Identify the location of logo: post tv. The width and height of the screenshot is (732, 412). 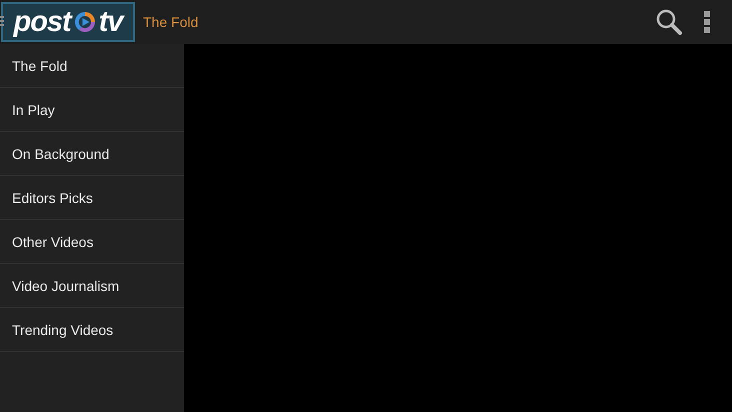
(68, 22).